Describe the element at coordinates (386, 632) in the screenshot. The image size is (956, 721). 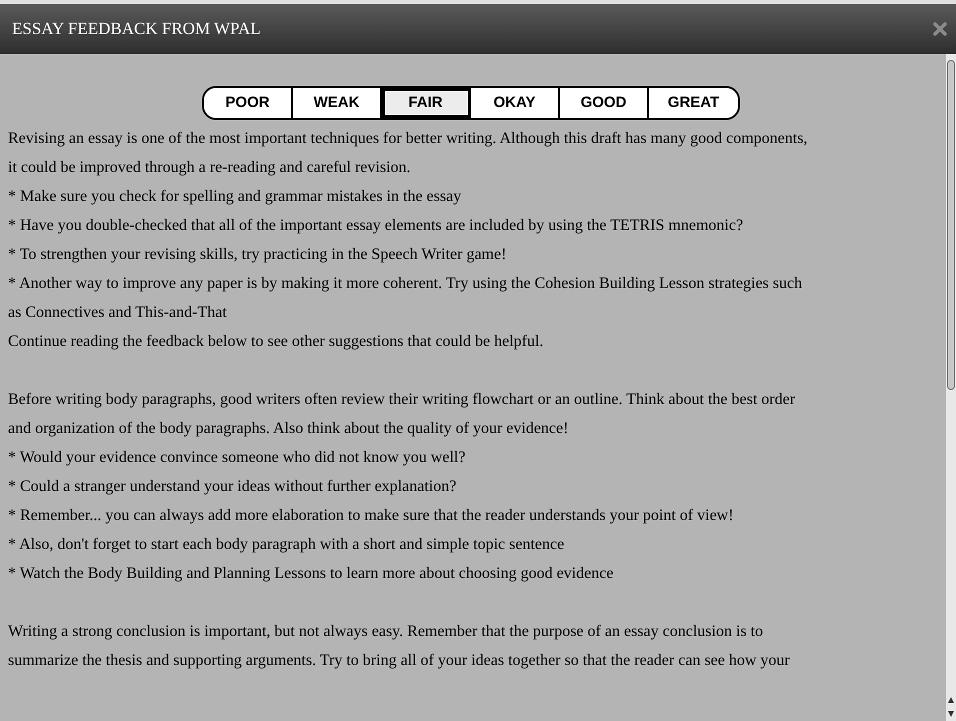
I see `feedback-line: Writing a strong conclusion is important, but not always easy. Remember that the purpose of an essay conclusion is to` at that location.